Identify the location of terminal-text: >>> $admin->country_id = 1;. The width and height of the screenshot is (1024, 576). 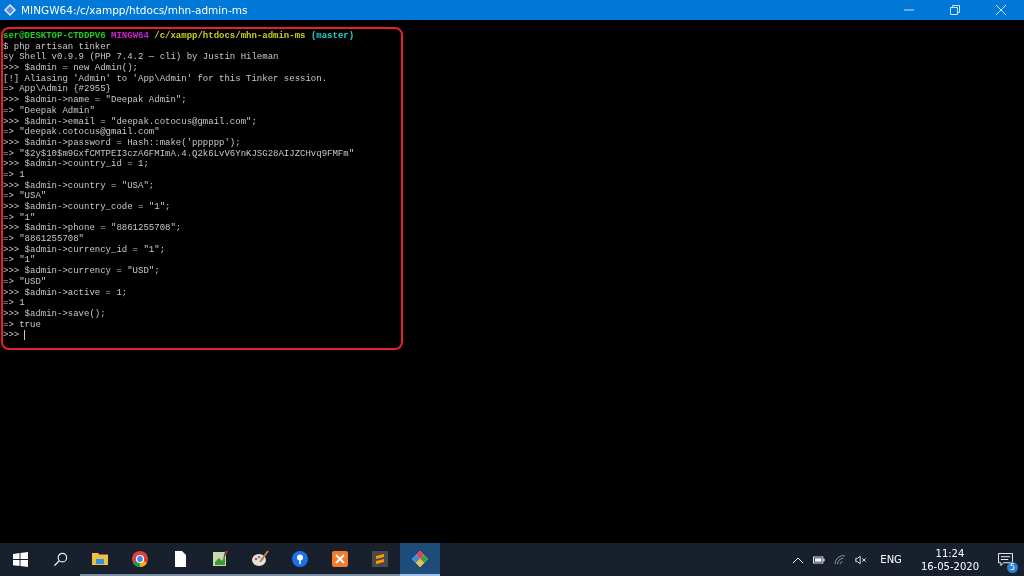
(76, 164).